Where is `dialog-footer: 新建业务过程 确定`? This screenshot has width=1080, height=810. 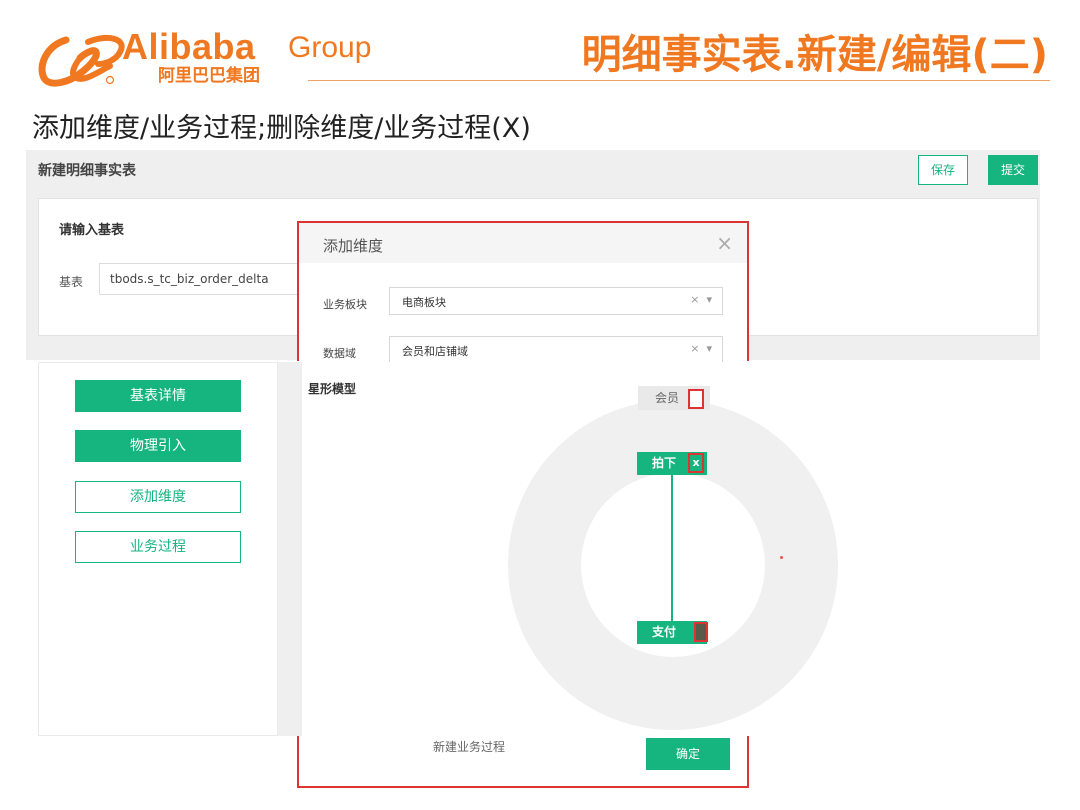
dialog-footer: 新建业务过程 确定 is located at coordinates (523, 762).